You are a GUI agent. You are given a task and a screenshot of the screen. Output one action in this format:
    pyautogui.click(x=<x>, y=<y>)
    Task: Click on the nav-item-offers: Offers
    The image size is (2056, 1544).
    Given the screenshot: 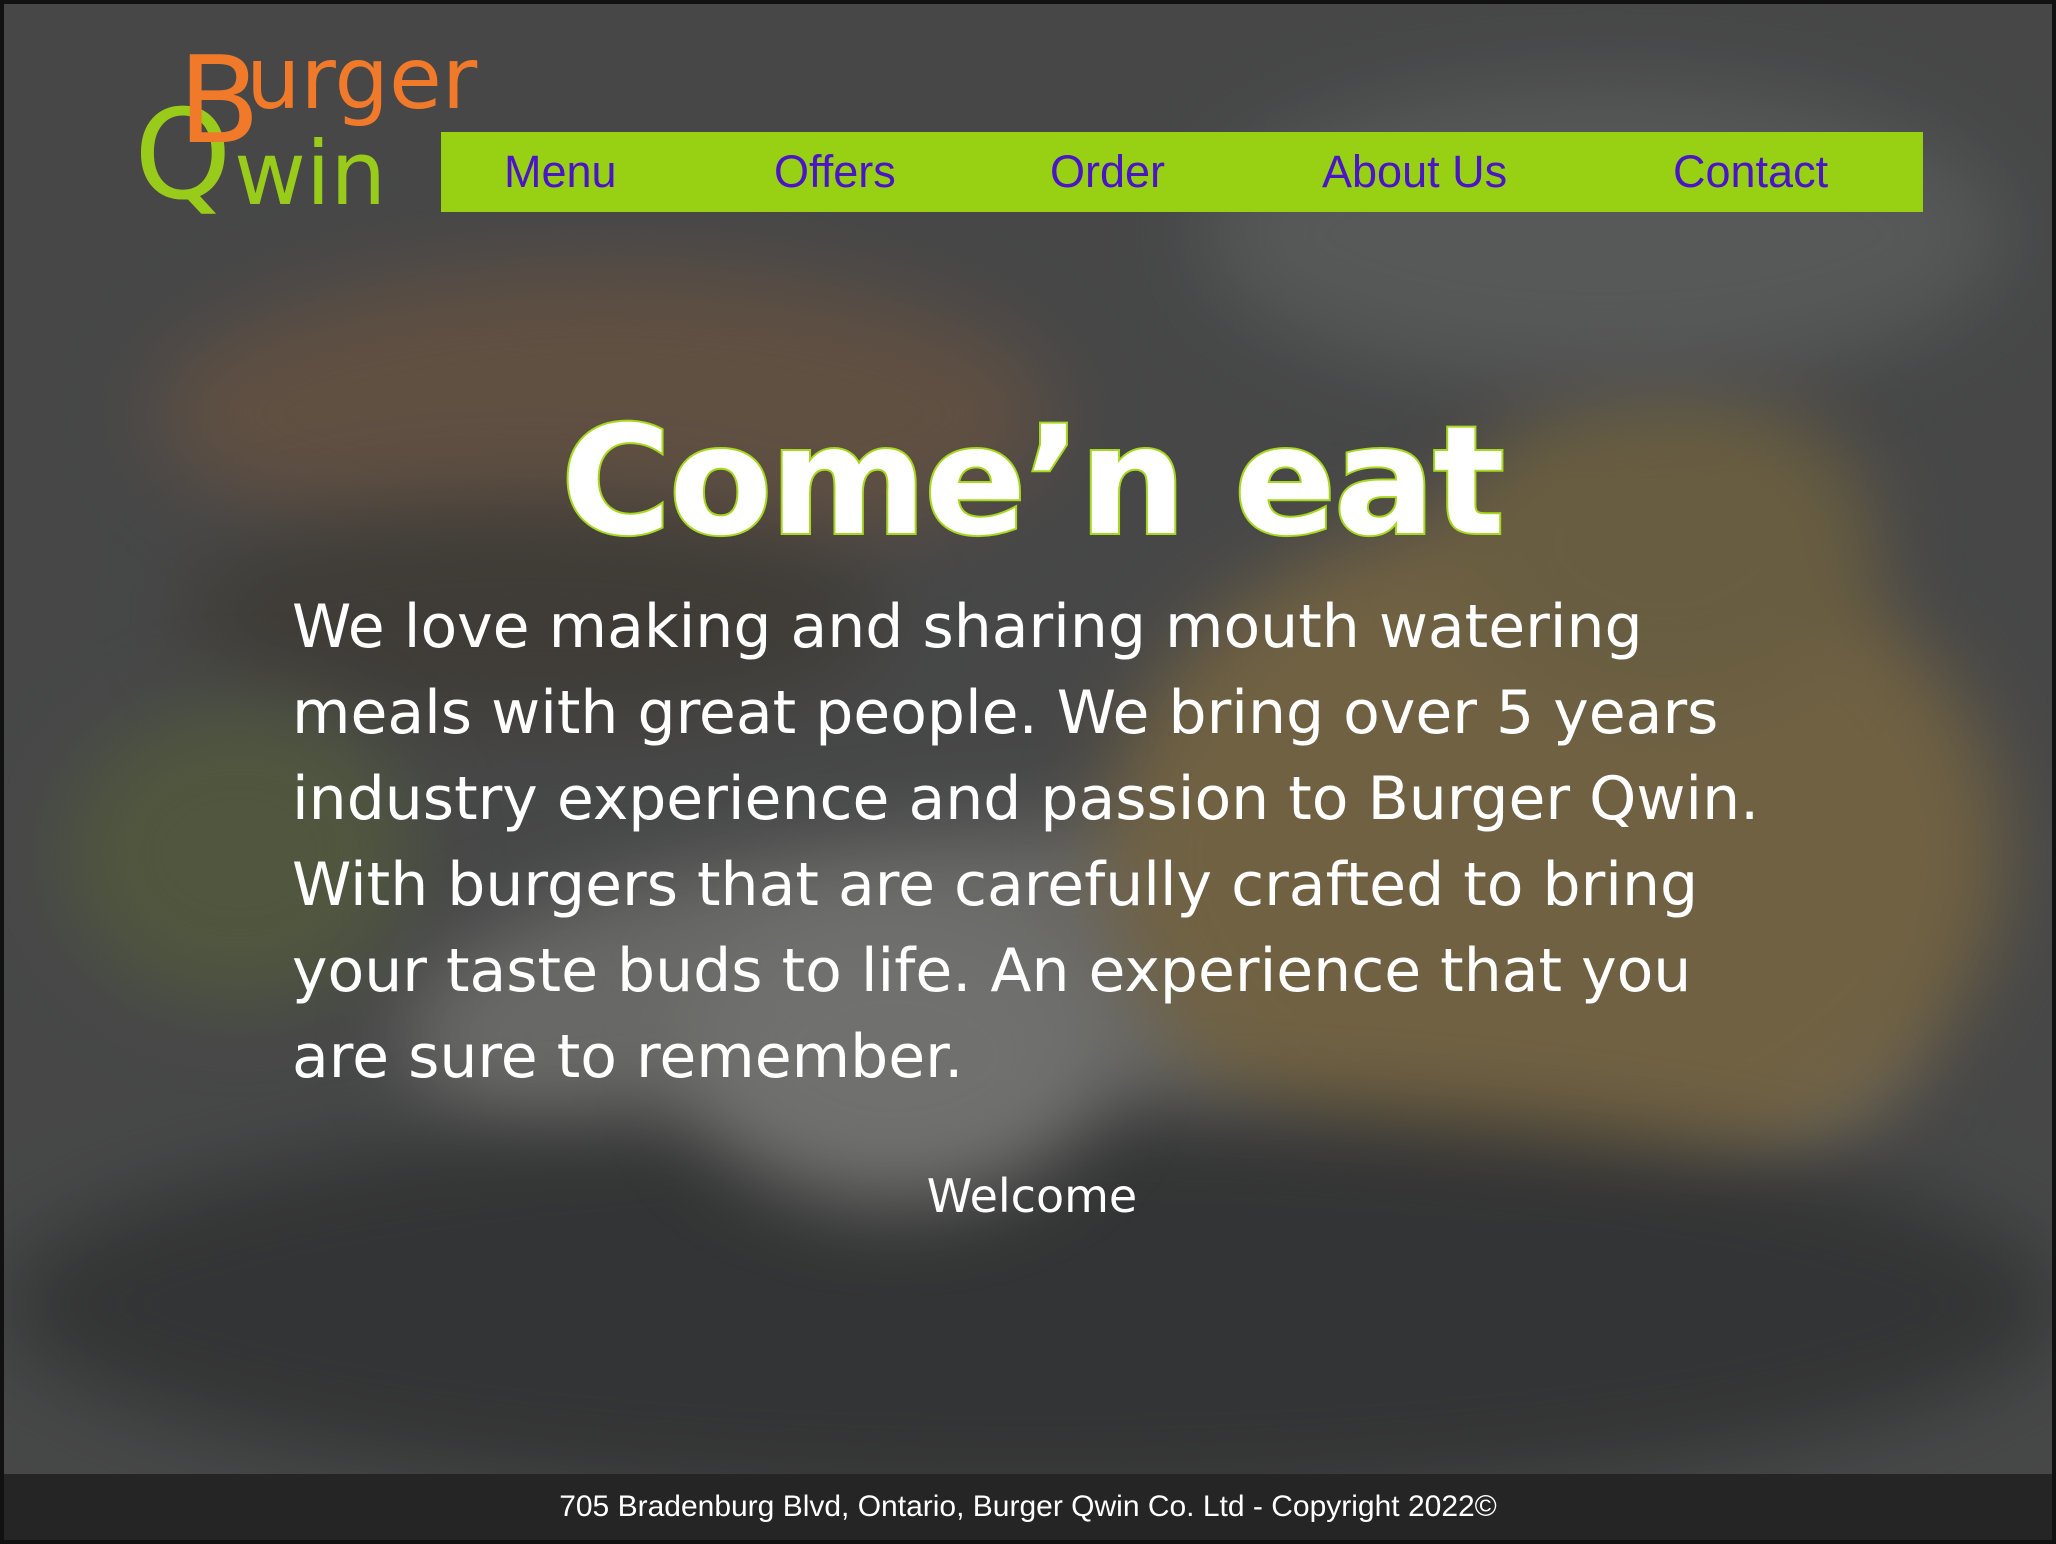 What is the action you would take?
    pyautogui.click(x=835, y=172)
    